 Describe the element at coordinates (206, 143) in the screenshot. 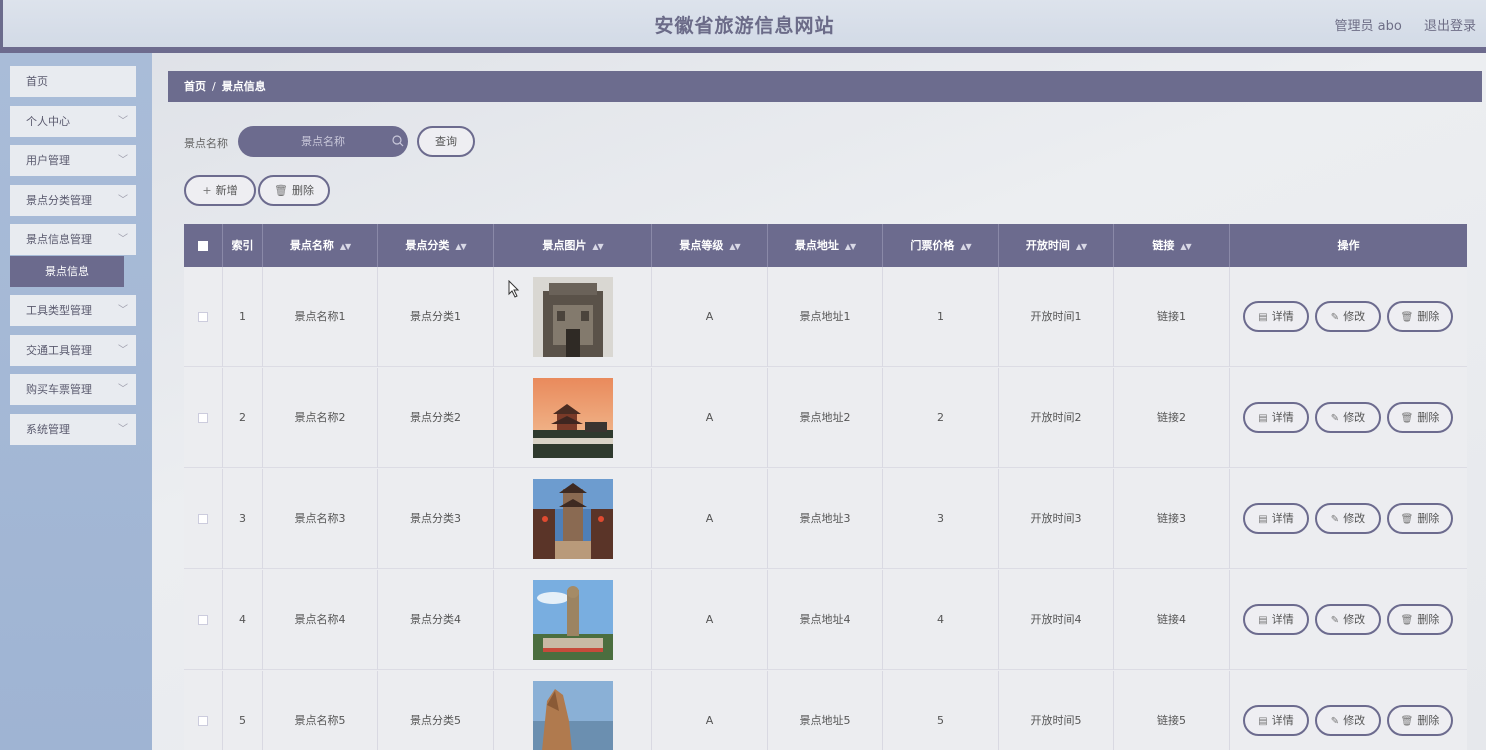

I see `search-label: 景点名称` at that location.